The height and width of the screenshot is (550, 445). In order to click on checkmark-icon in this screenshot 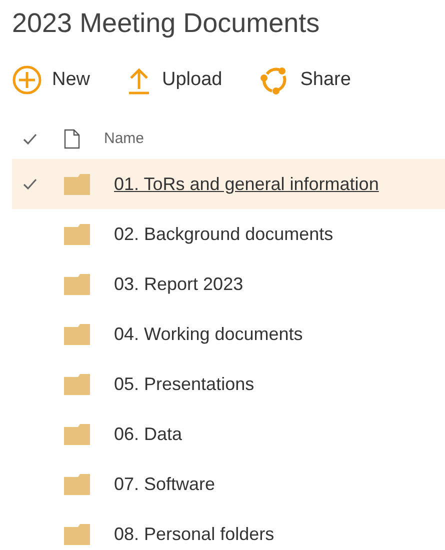, I will do `click(30, 184)`.